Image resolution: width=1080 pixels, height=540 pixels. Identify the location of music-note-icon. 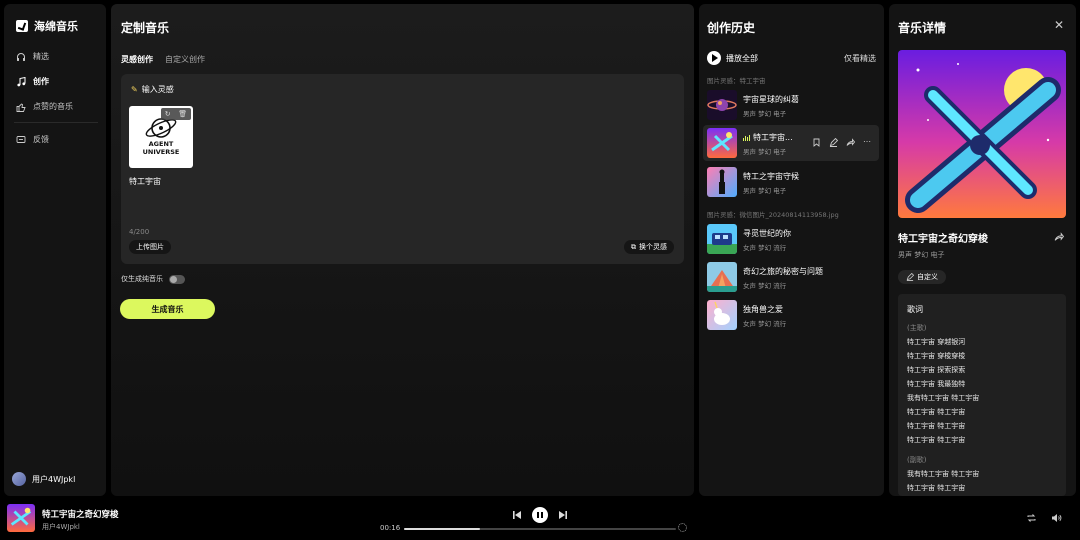
(21, 81).